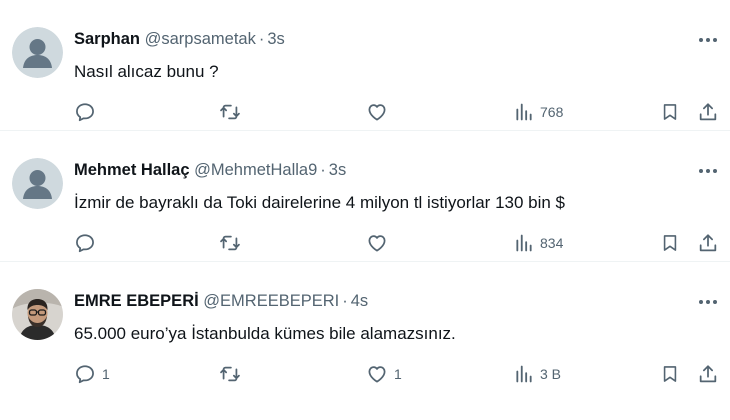  What do you see at coordinates (136, 301) in the screenshot?
I see `display-name: EMRE EBEPERİ` at bounding box center [136, 301].